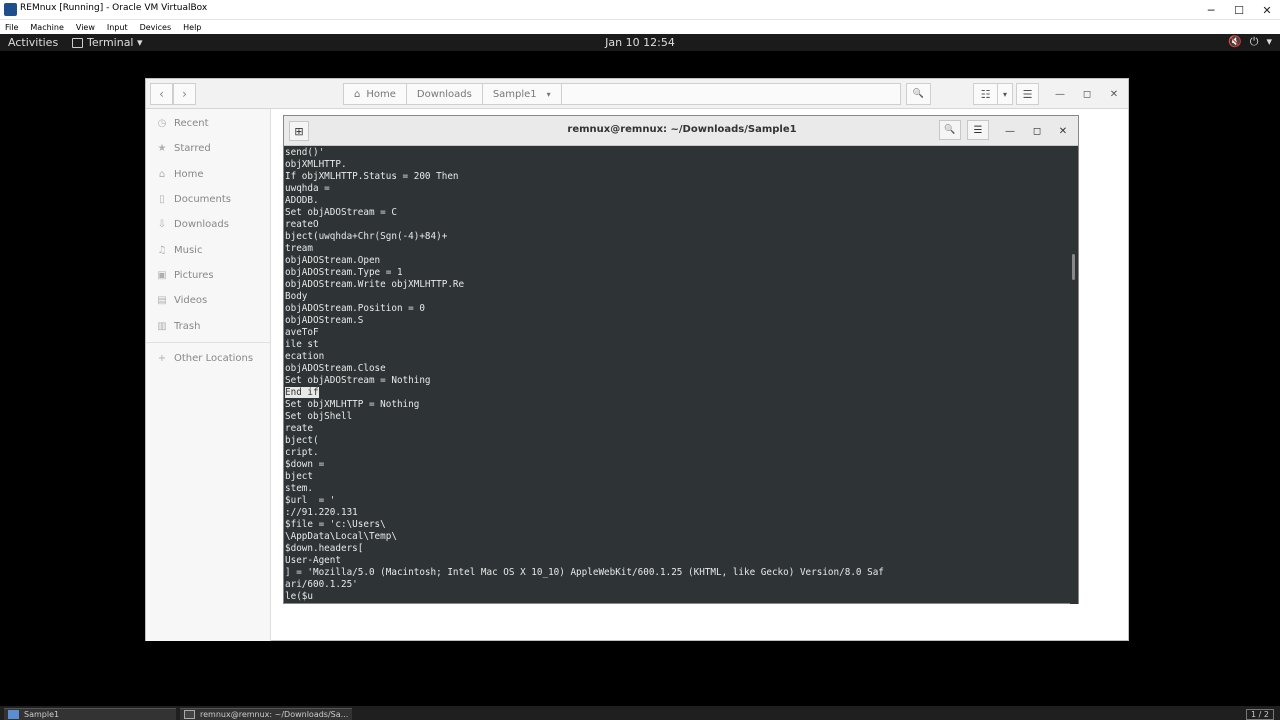 The image size is (1280, 720). Describe the element at coordinates (1266, 10) in the screenshot. I see `vbox-close-button: ✕` at that location.